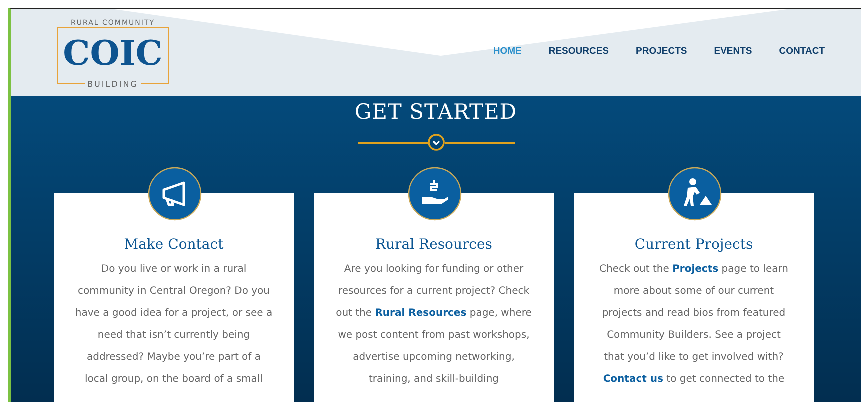 Image resolution: width=861 pixels, height=402 pixels. I want to click on card-text: Do you live or work in a rural community in Central Oregon? Do you have a good idea for a project, or see a need that isn’t currently being addressed? Maybe you’re part of a local group, on the board of a small, so click(174, 325).